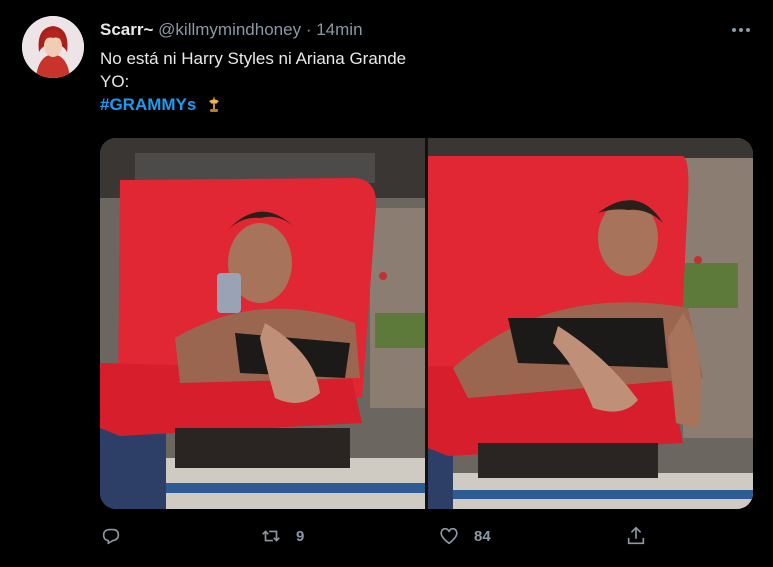 This screenshot has height=567, width=773. I want to click on tweet-time: 14min, so click(339, 29).